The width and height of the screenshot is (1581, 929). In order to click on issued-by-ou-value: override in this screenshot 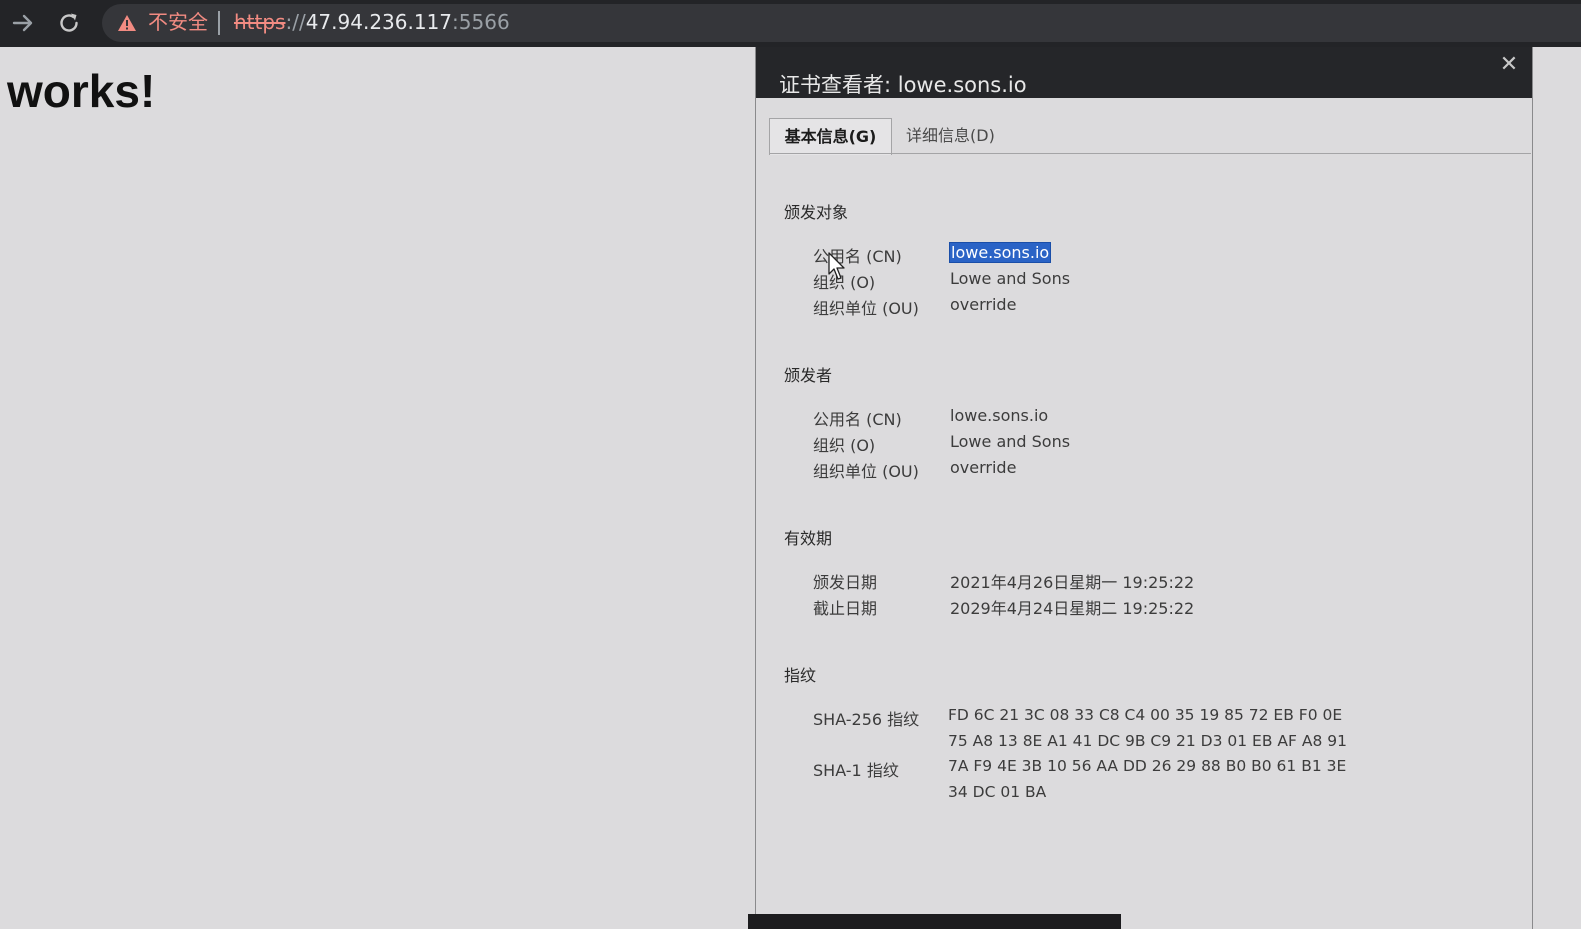, I will do `click(983, 467)`.